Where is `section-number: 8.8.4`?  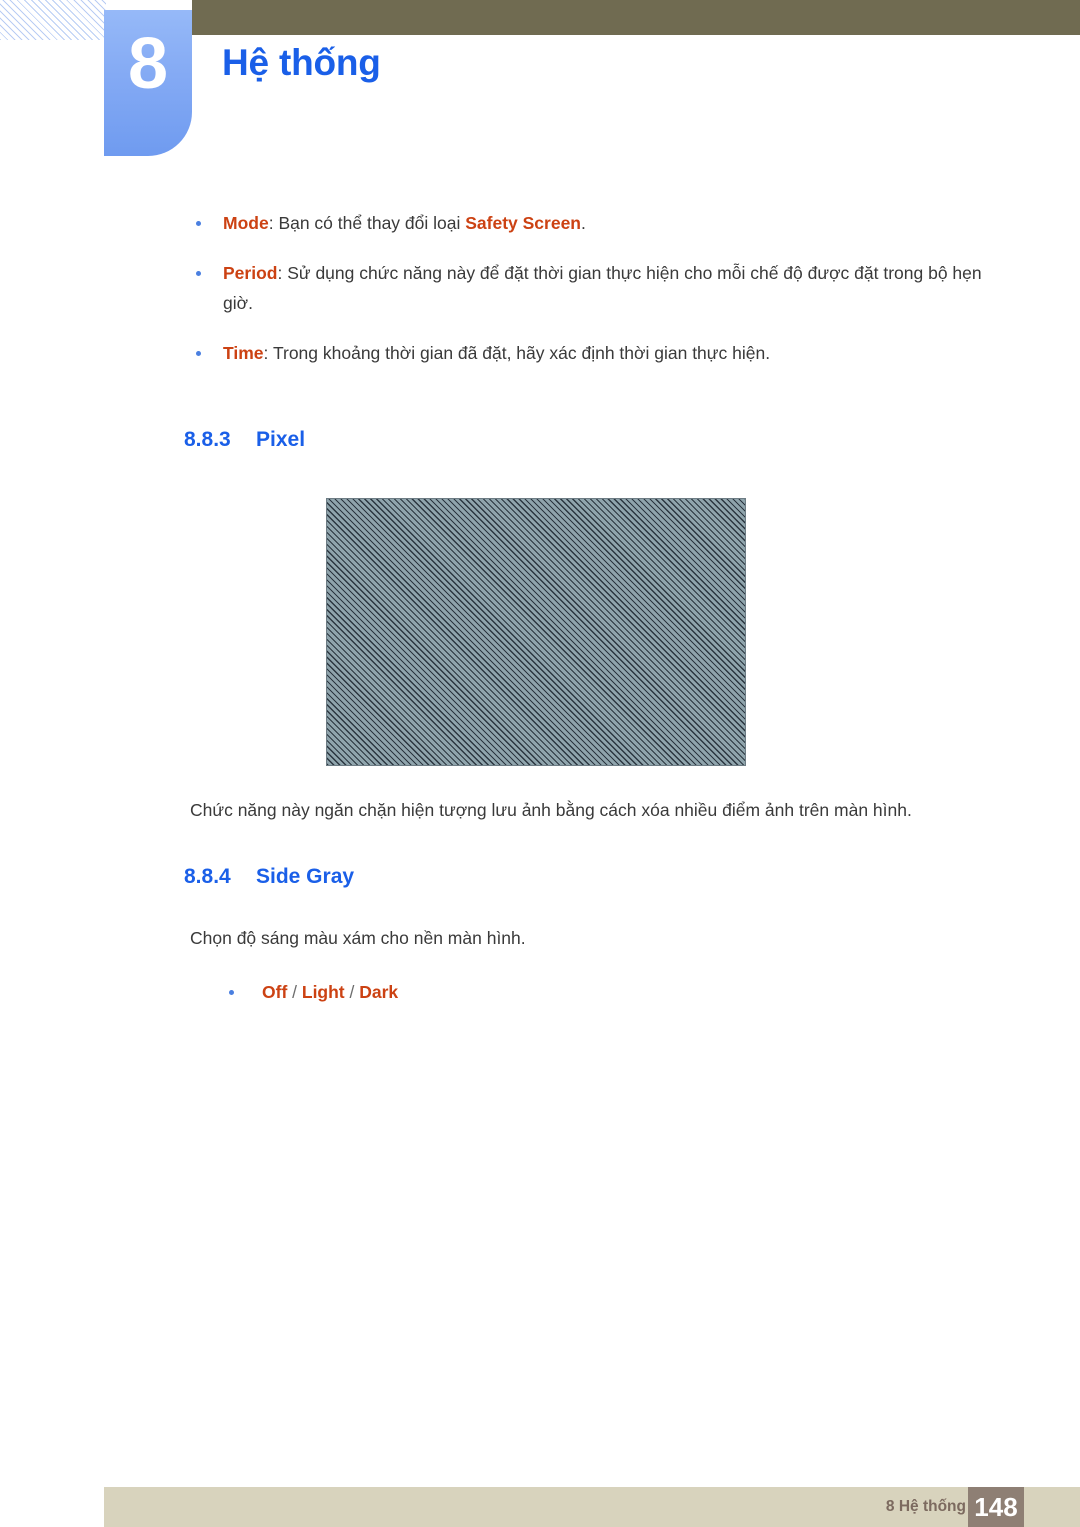
section-number: 8.8.4 is located at coordinates (207, 876).